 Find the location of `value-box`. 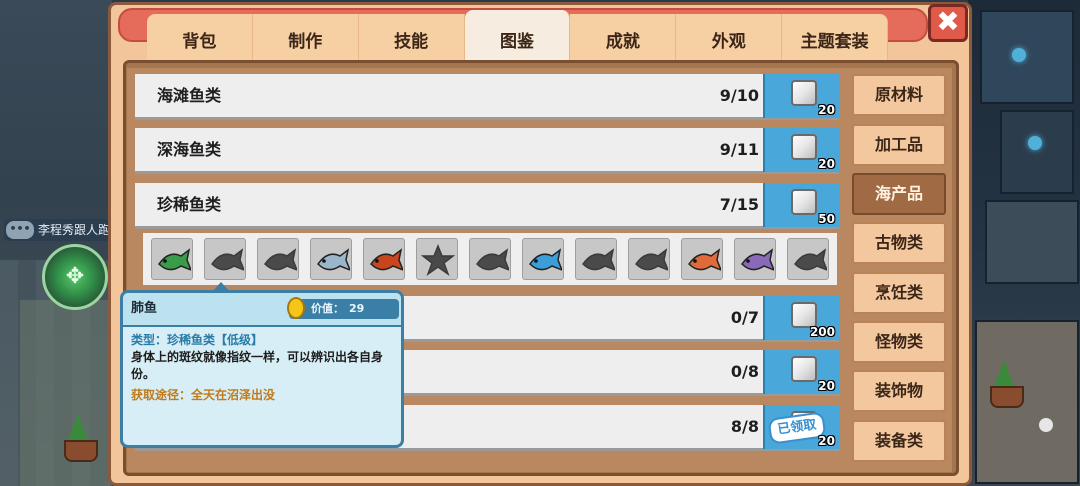

value-box is located at coordinates (344, 309).